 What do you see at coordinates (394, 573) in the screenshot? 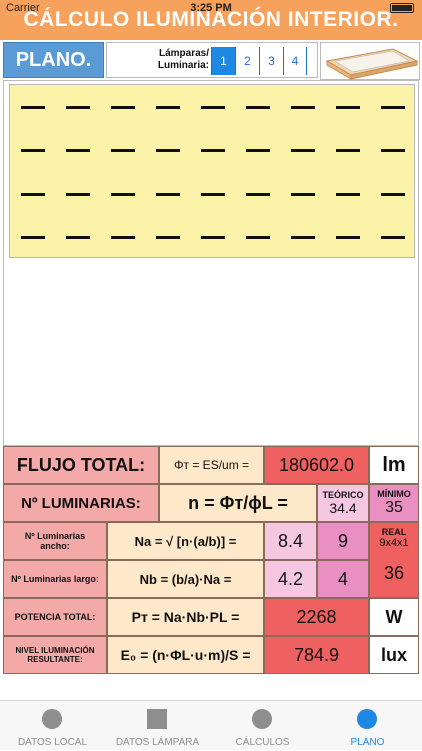
I see `real-value: 36` at bounding box center [394, 573].